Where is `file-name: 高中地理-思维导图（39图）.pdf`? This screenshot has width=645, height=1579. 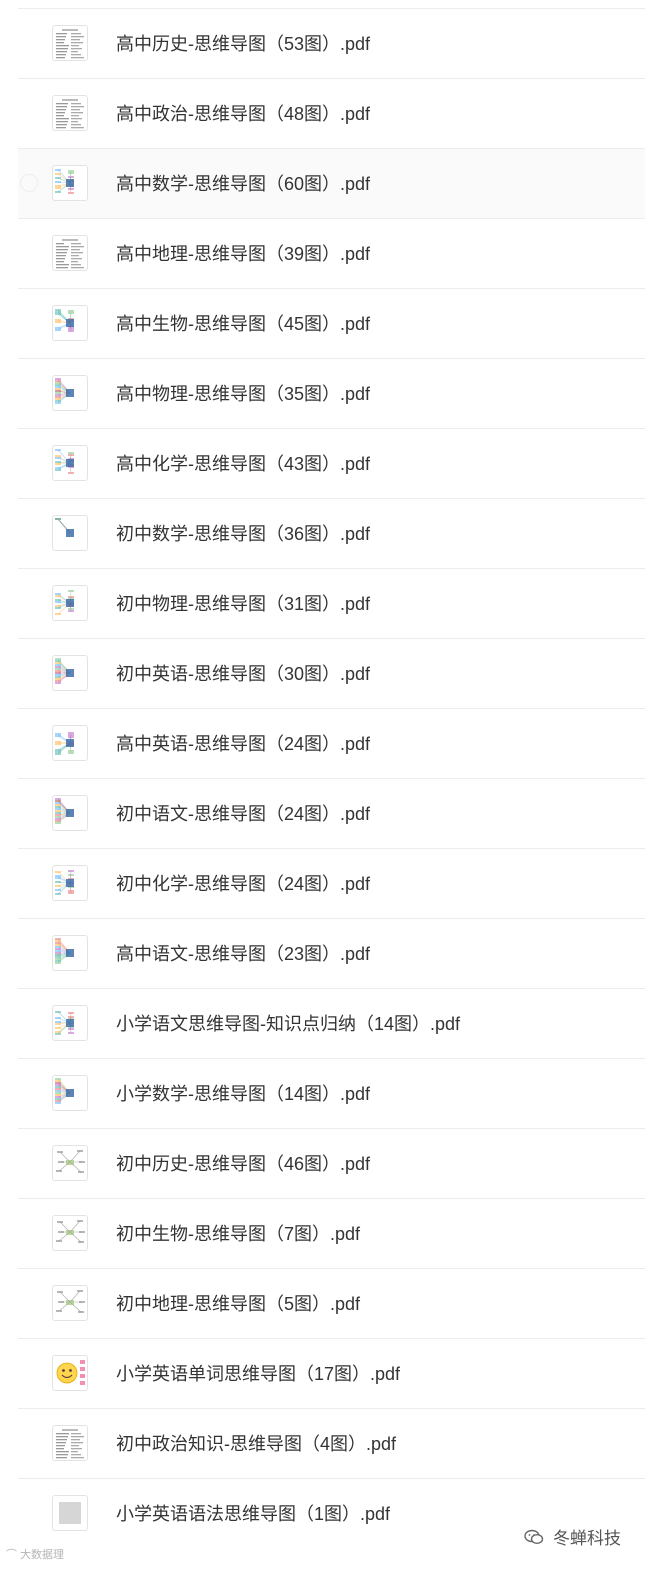
file-name: 高中地理-思维导图（39图）.pdf is located at coordinates (243, 254).